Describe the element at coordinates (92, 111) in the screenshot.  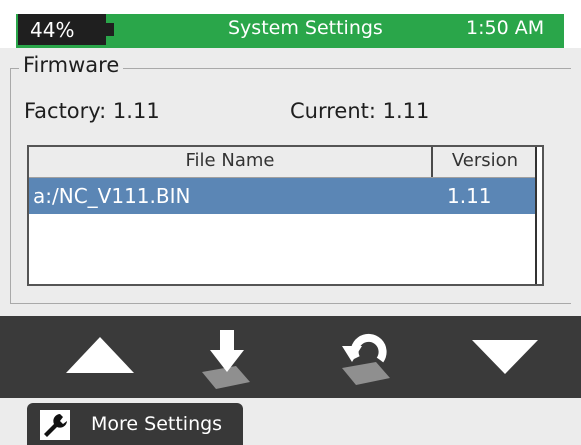
I see `factory-version: Factory: 1.11` at that location.